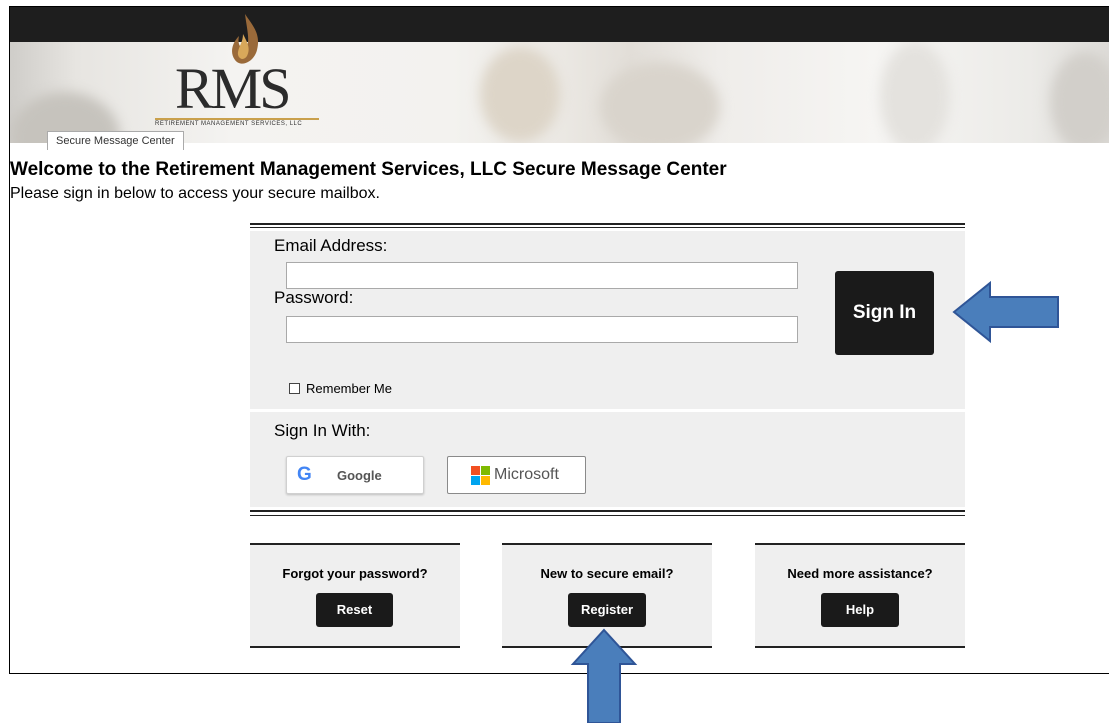 The image size is (1109, 723). I want to click on forgot-password-card: Forgot your password? Reset, so click(355, 595).